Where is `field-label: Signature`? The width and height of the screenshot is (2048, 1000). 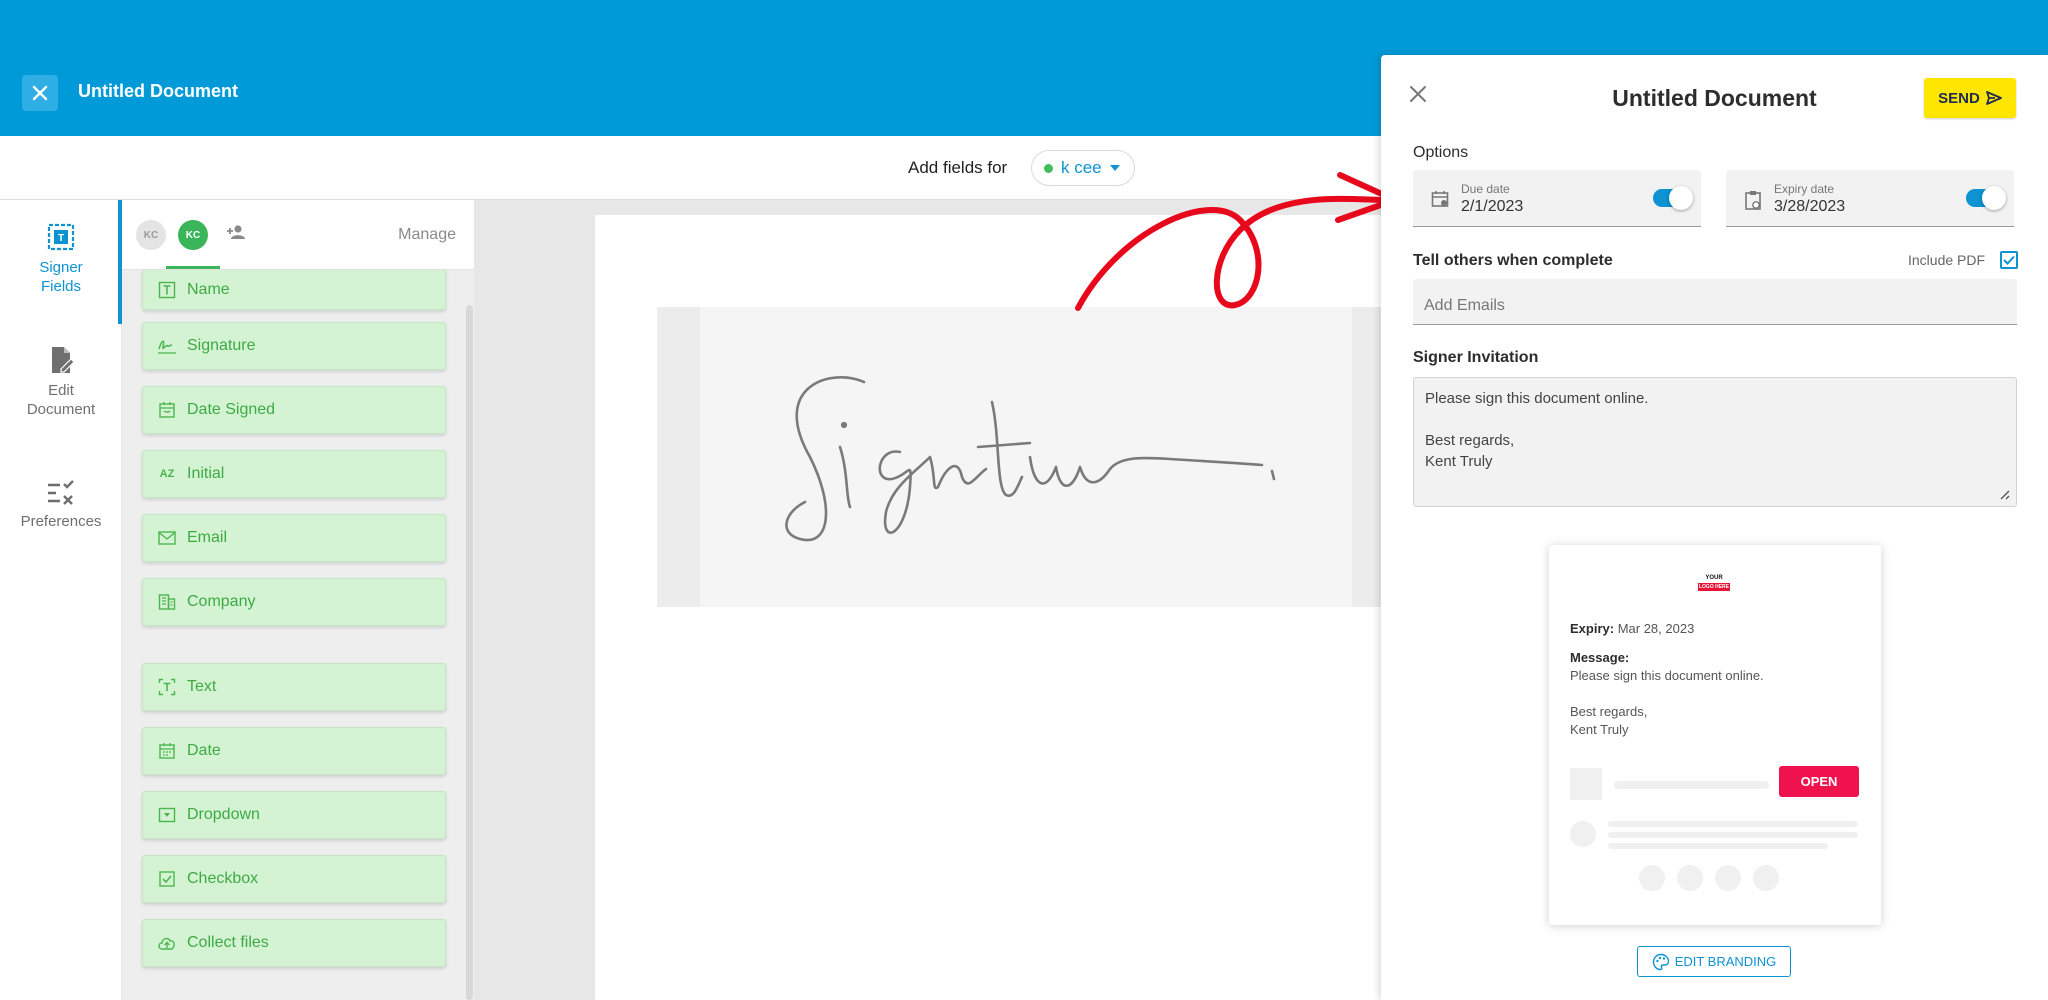 field-label: Signature is located at coordinates (221, 345).